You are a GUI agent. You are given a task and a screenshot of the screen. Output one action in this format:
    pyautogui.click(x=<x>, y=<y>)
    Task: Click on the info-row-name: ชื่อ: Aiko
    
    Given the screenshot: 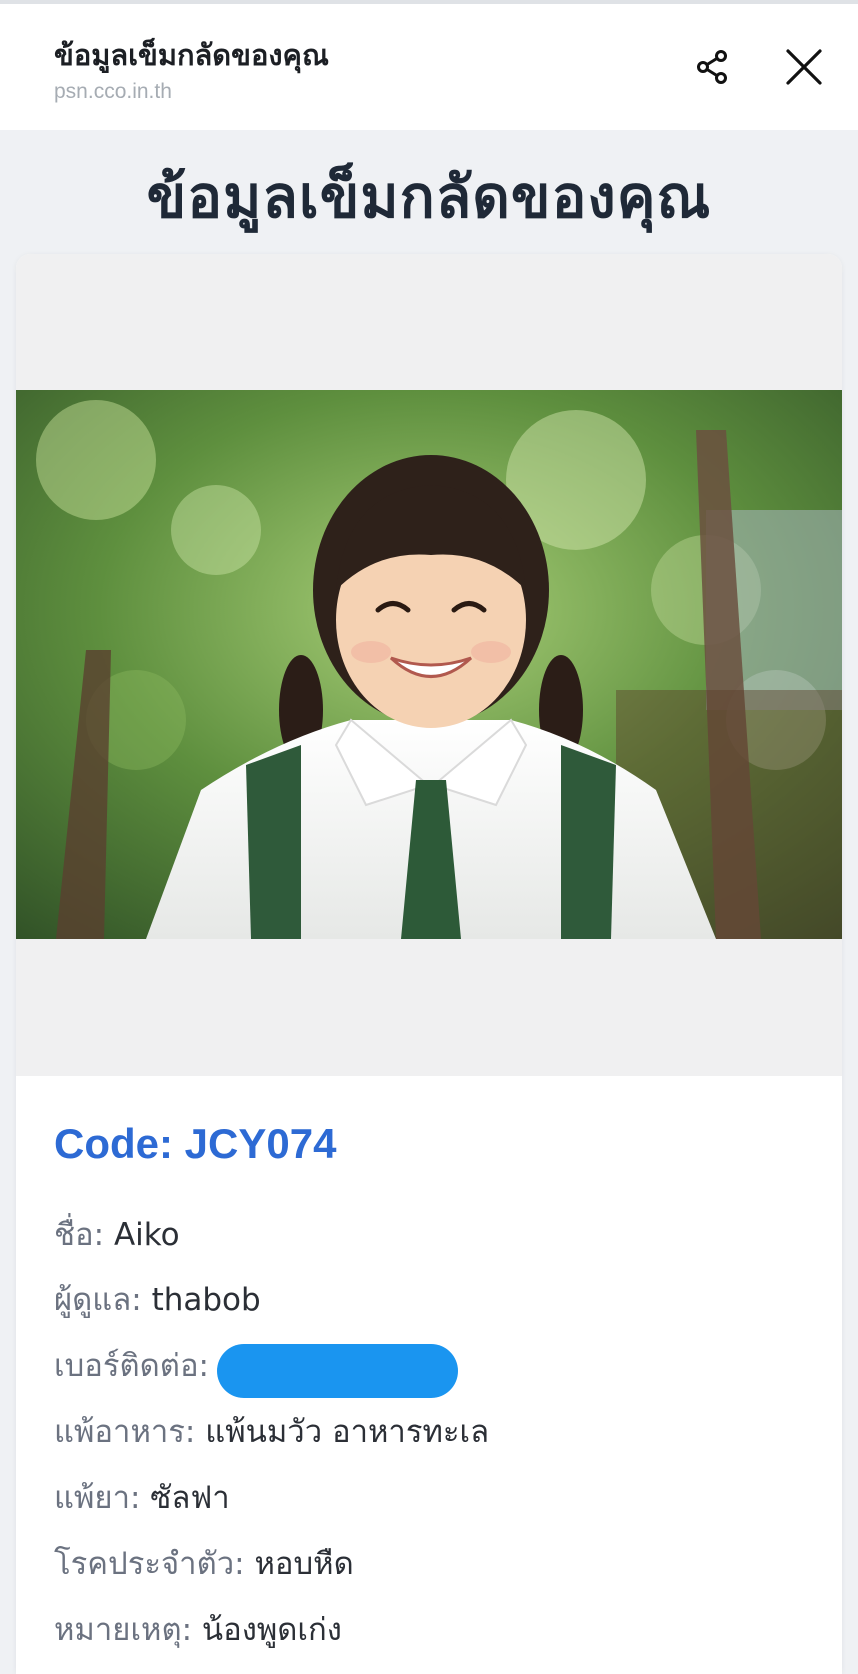 What is the action you would take?
    pyautogui.click(x=117, y=1234)
    